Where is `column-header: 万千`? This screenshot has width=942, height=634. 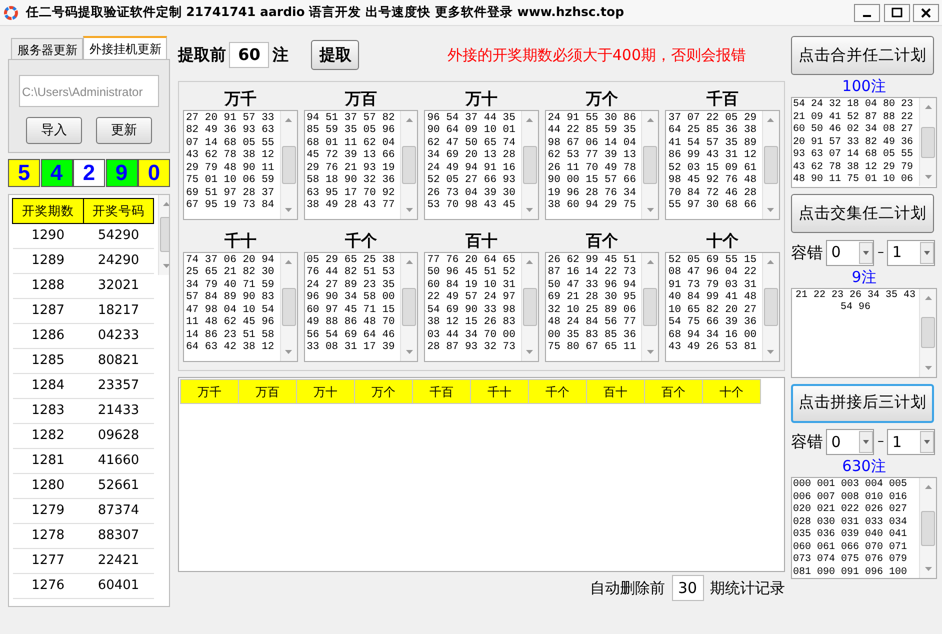
column-header: 万千 is located at coordinates (209, 392).